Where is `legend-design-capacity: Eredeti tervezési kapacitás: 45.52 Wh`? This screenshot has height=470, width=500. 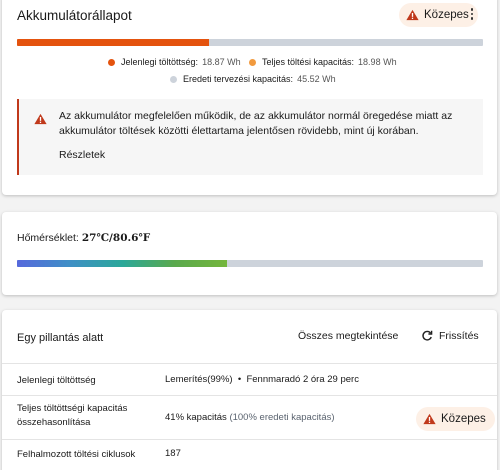 legend-design-capacity: Eredeti tervezési kapacitás: 45.52 Wh is located at coordinates (253, 79).